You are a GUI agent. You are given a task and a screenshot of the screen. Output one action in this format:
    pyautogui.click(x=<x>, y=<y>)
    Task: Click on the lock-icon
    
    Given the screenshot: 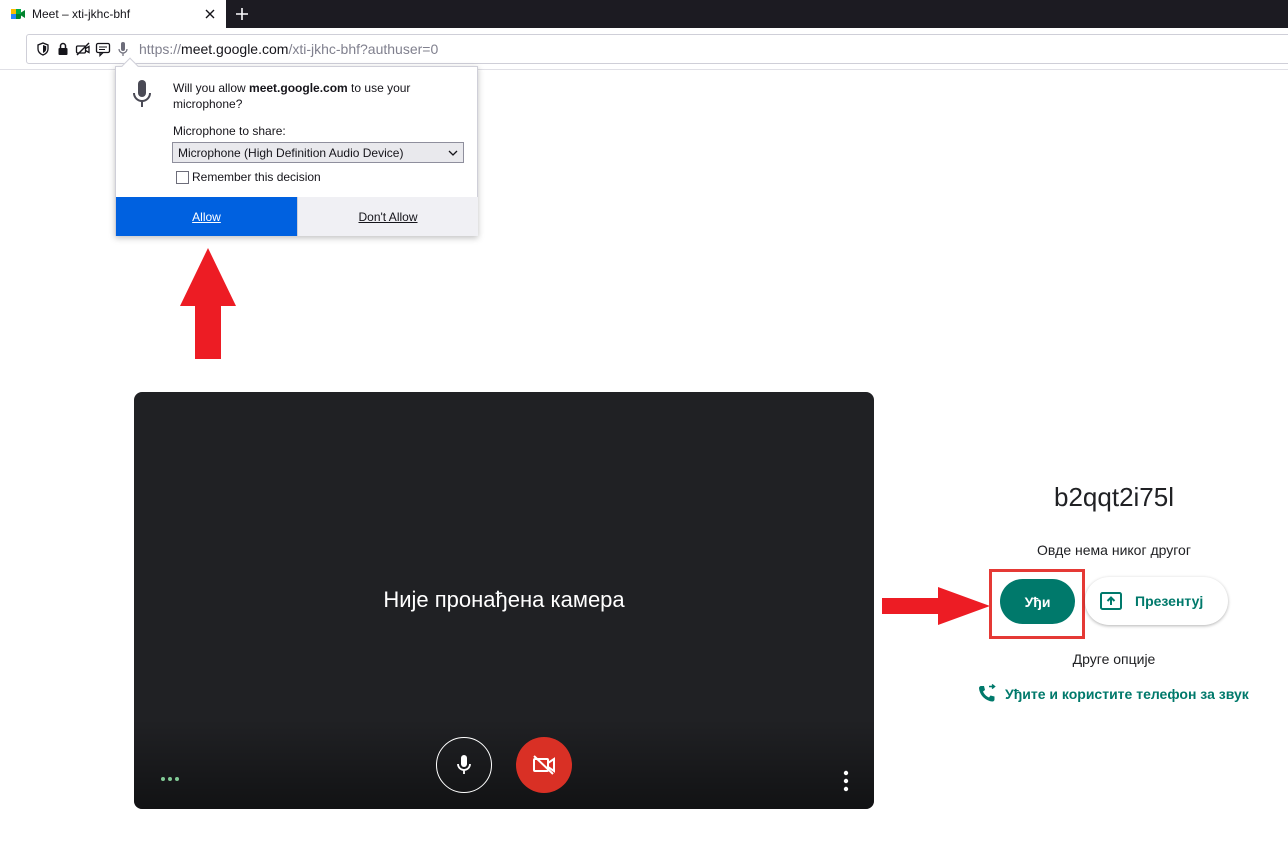 What is the action you would take?
    pyautogui.click(x=63, y=49)
    